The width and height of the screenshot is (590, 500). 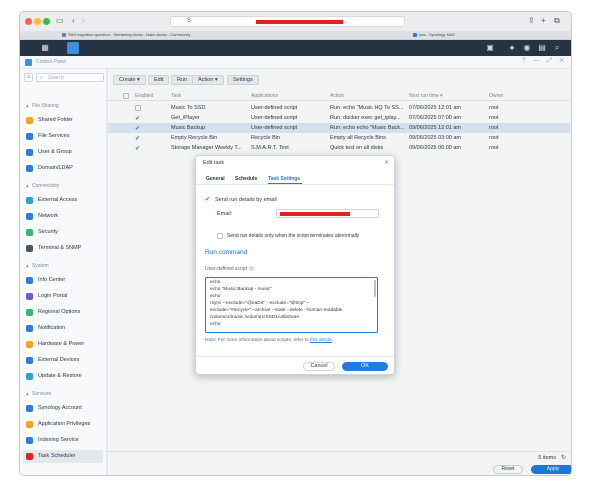 I want to click on browser-toolbar: ▭ ‹ › S ⇪ + ⧉, so click(x=295, y=21).